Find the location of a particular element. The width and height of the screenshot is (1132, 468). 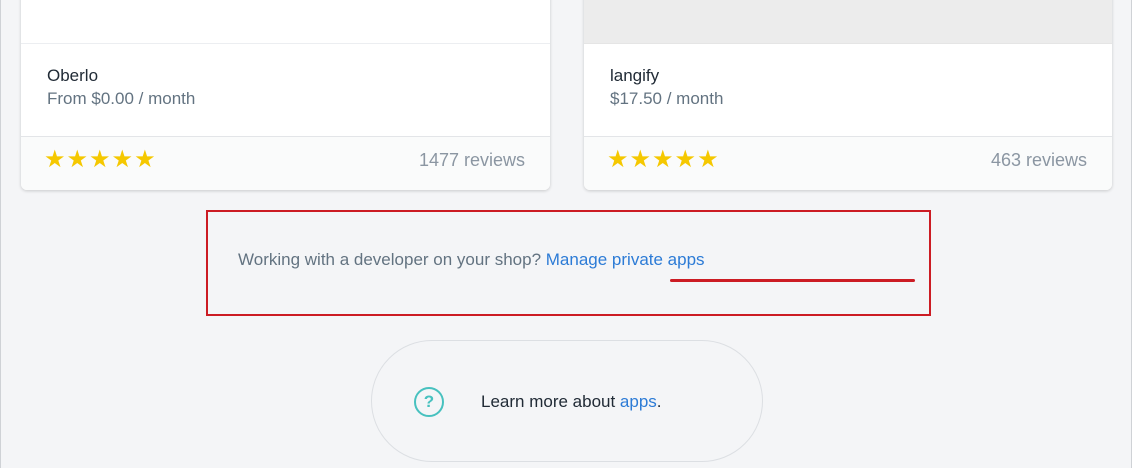

learn-more-suffix: . is located at coordinates (659, 401).